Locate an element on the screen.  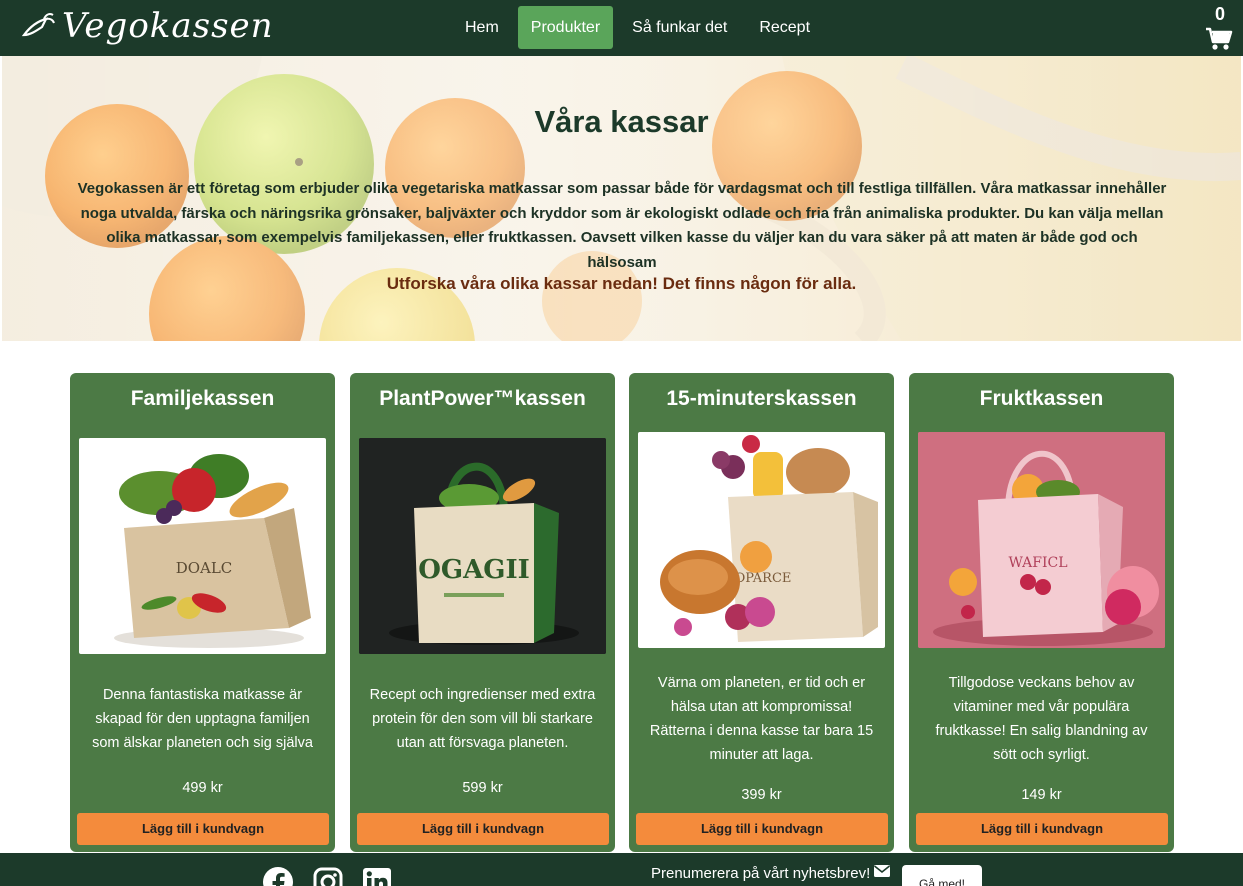
join-newsletter-button: Gå med! is located at coordinates (942, 875).